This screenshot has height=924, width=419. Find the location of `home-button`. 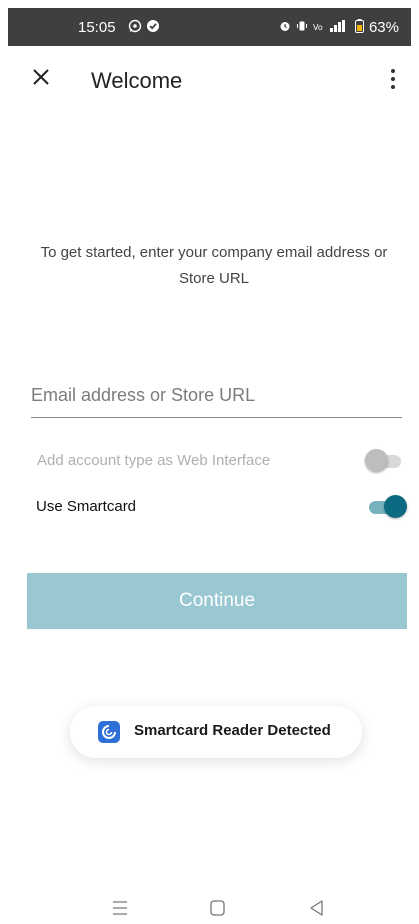

home-button is located at coordinates (217, 908).